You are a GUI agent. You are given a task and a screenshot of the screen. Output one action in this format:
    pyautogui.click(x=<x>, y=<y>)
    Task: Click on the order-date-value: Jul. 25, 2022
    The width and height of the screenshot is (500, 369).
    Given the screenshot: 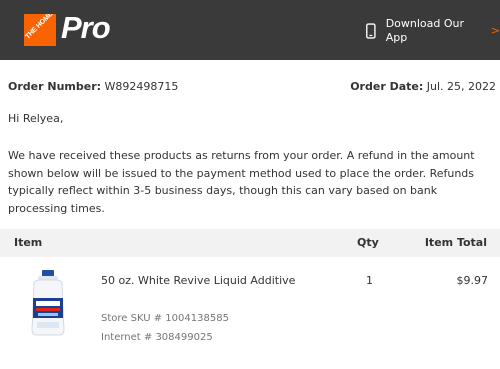 What is the action you would take?
    pyautogui.click(x=461, y=86)
    